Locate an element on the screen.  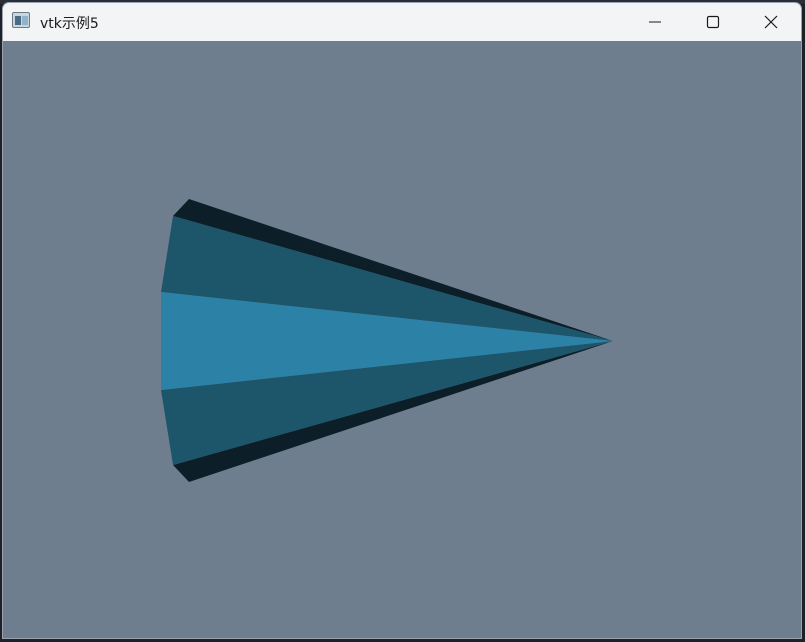
maximize-icon is located at coordinates (713, 22).